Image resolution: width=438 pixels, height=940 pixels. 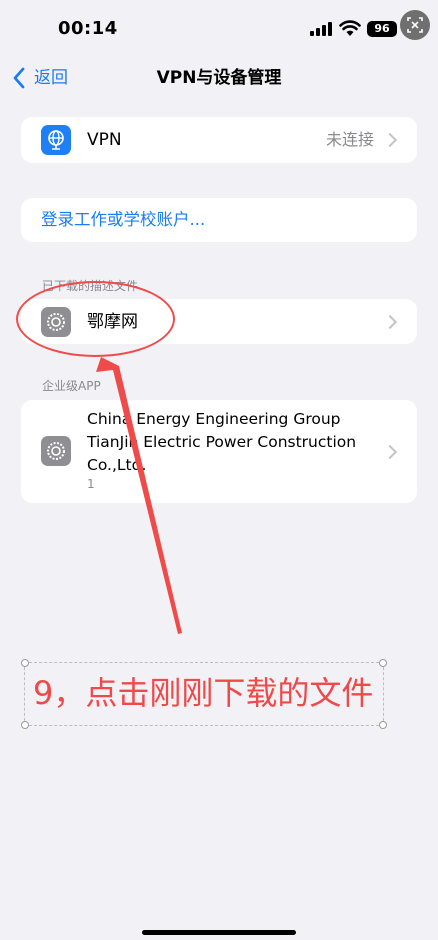 I want to click on screenshot-frame-icon, so click(x=415, y=25).